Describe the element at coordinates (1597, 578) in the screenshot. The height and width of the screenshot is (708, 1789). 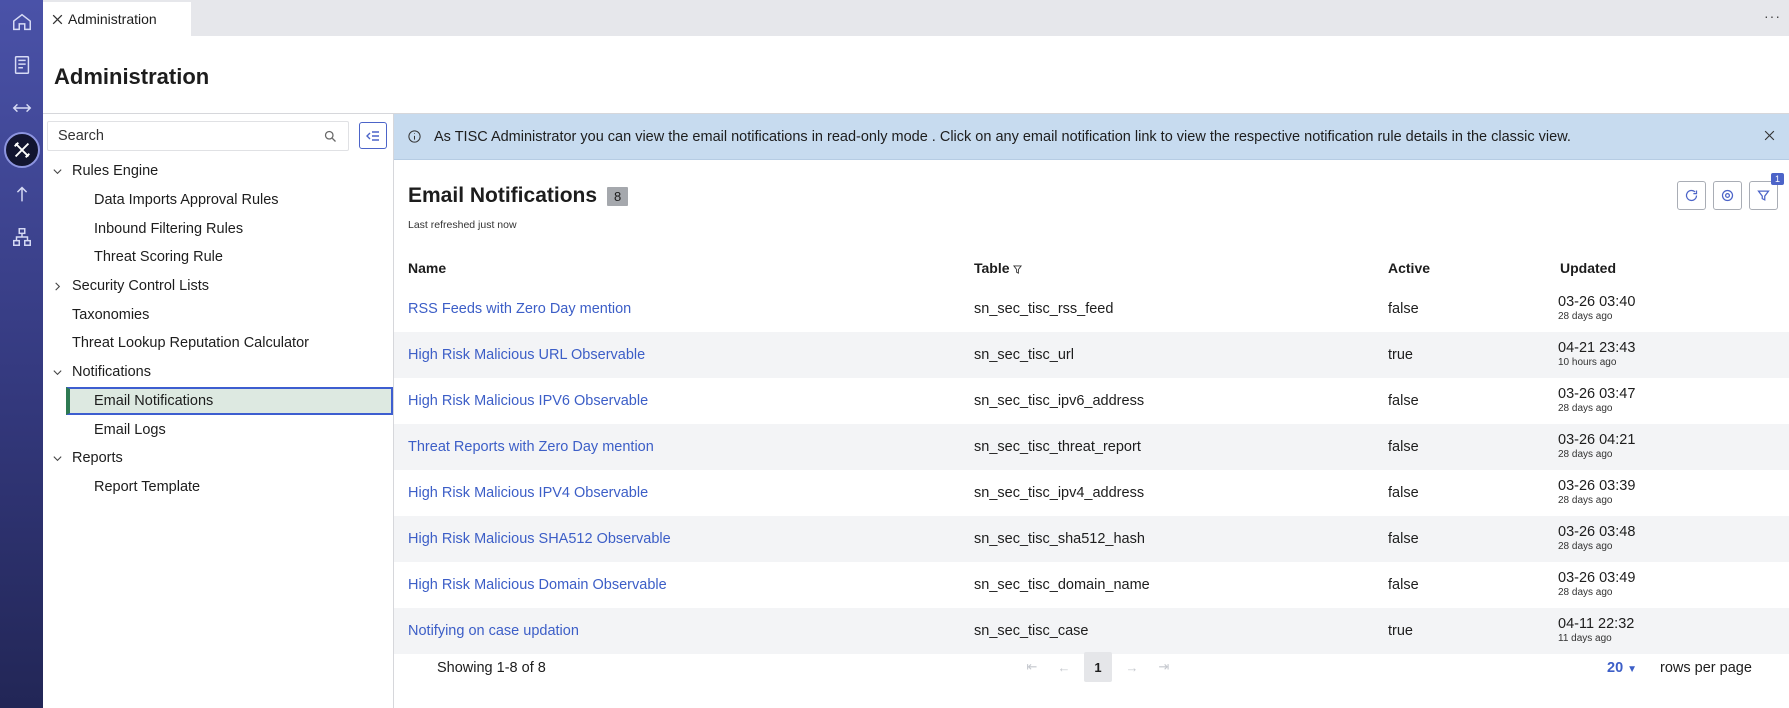
I see `updated-timestamp: 03-26 03:49` at that location.